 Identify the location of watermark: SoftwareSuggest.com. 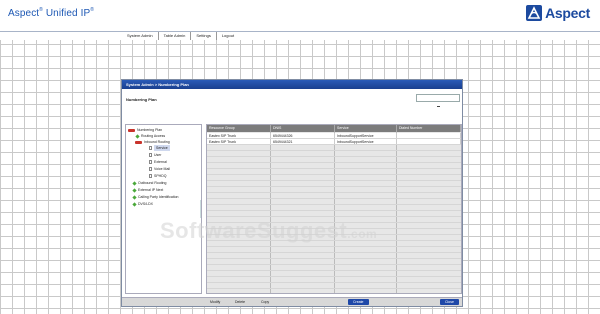
(268, 231).